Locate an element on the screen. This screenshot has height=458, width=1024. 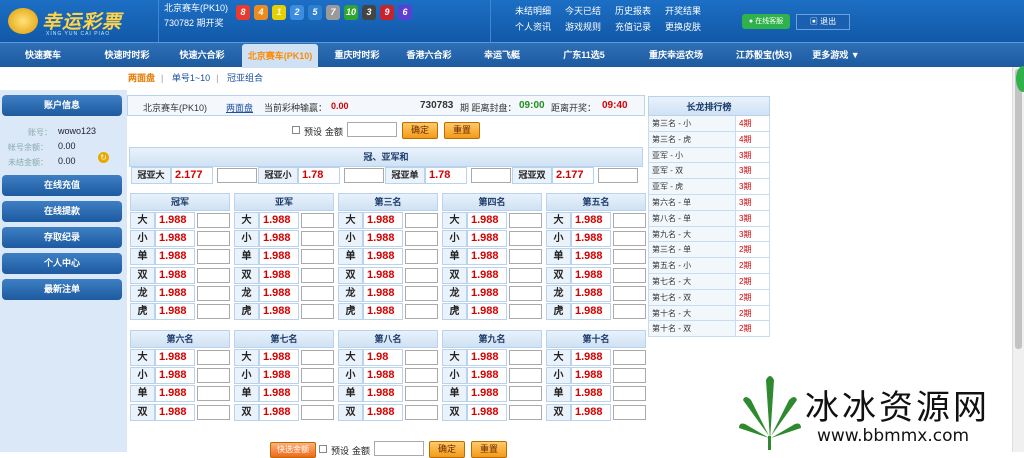
confirm-button: 确定 is located at coordinates (420, 130).